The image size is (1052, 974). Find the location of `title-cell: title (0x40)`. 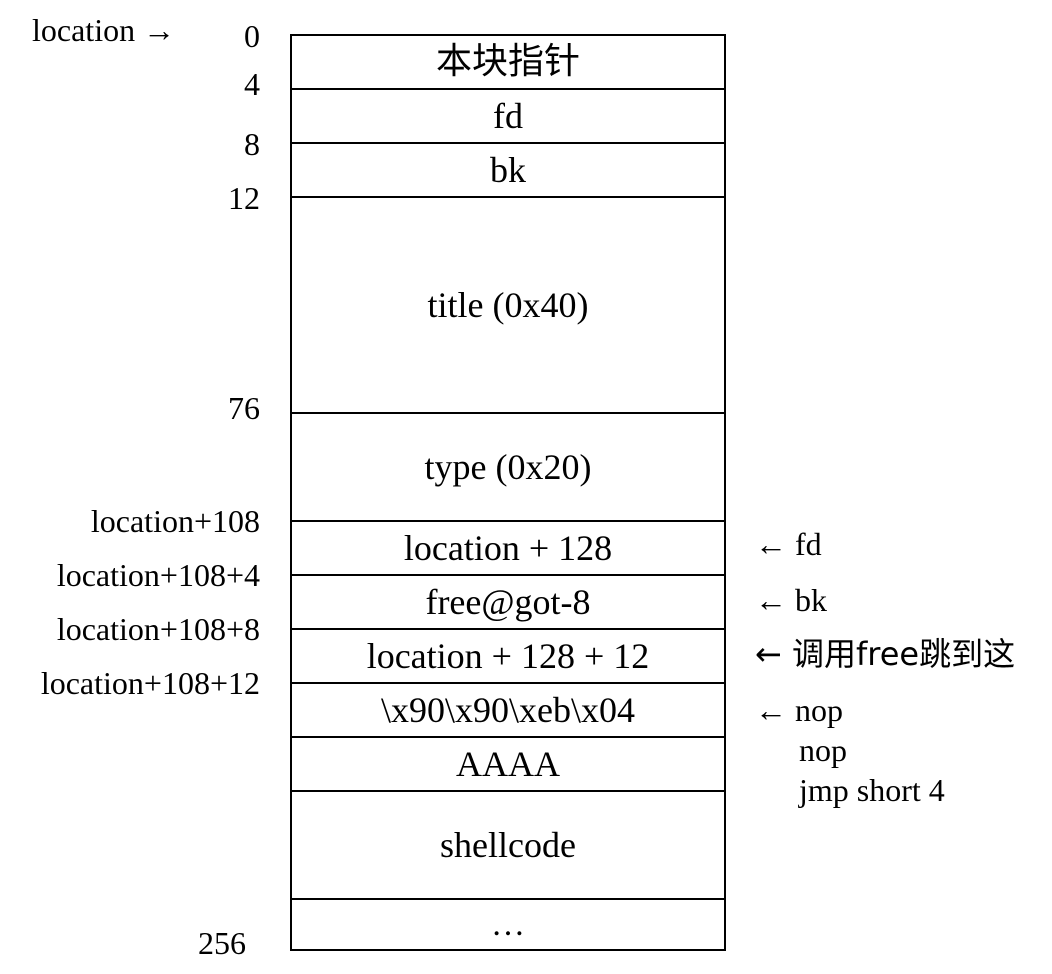

title-cell: title (0x40) is located at coordinates (508, 305).